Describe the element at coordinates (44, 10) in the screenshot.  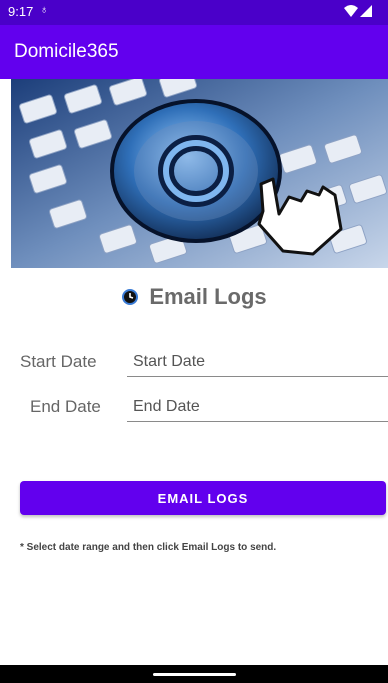
I see `sync-icon: ♁` at that location.